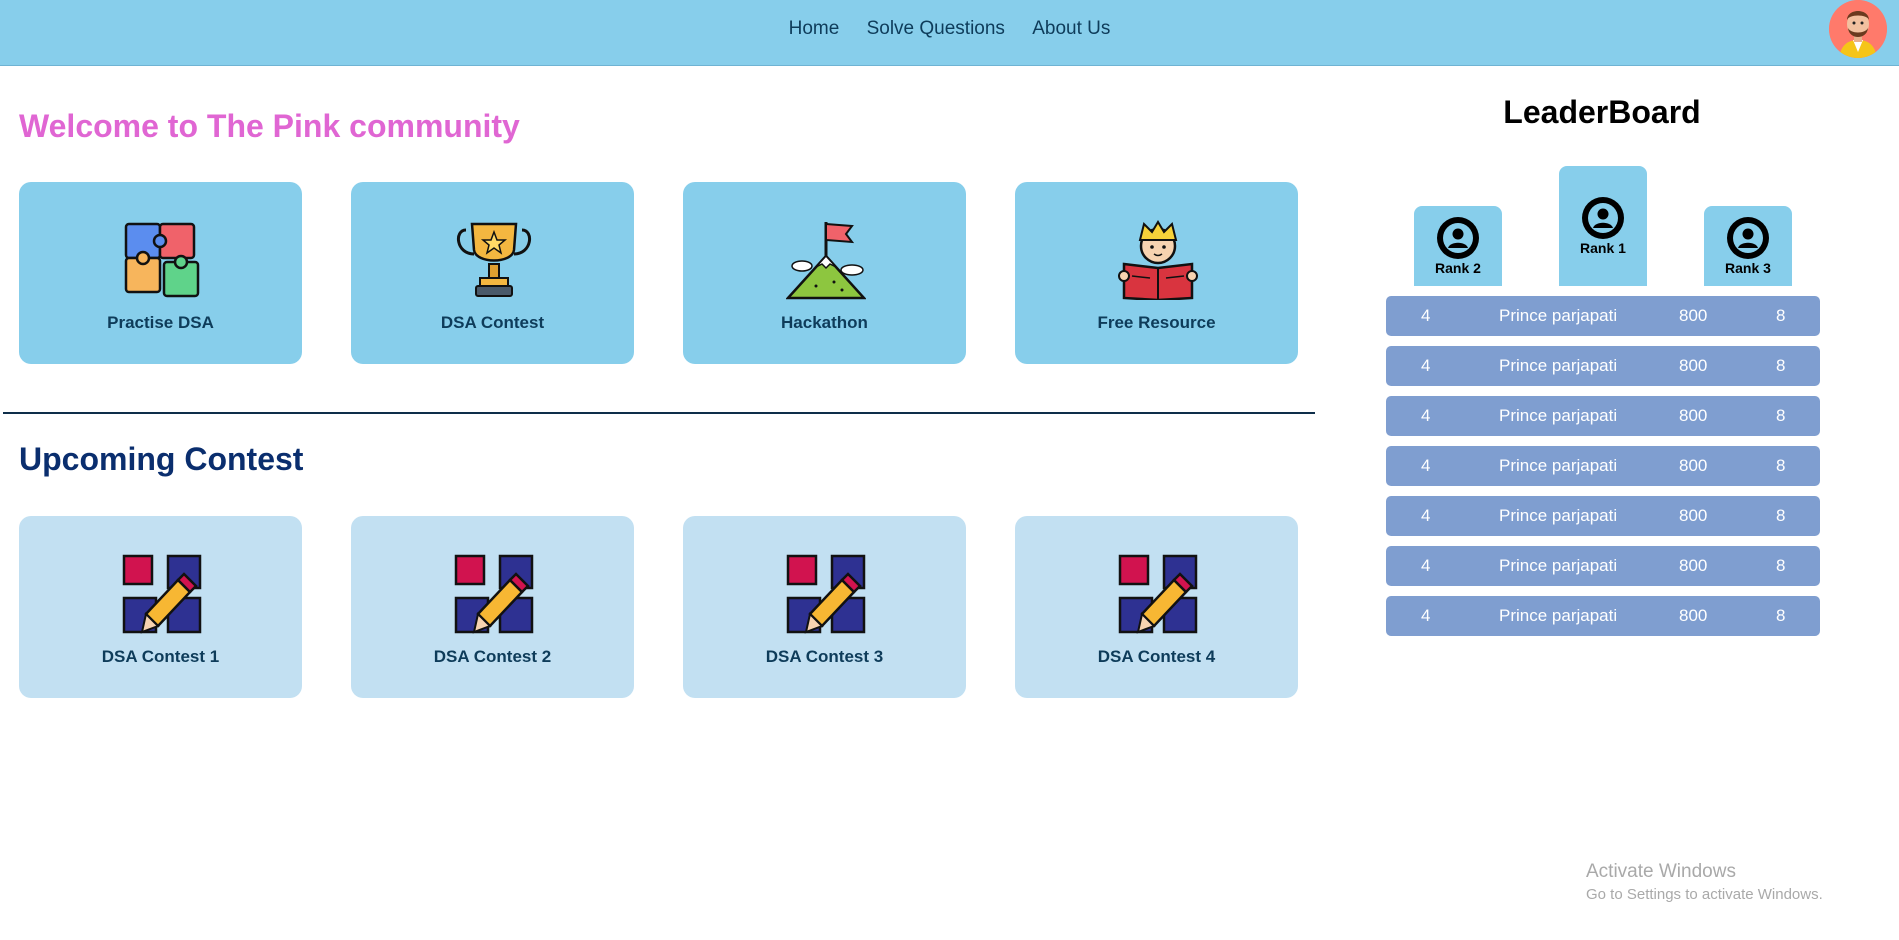  I want to click on nav-solve-questions-link: Solve Questions, so click(936, 28).